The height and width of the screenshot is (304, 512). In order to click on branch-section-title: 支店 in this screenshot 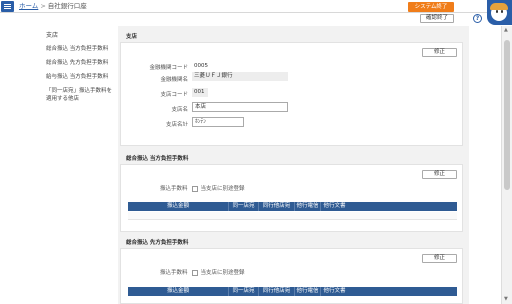, I will do `click(132, 37)`.